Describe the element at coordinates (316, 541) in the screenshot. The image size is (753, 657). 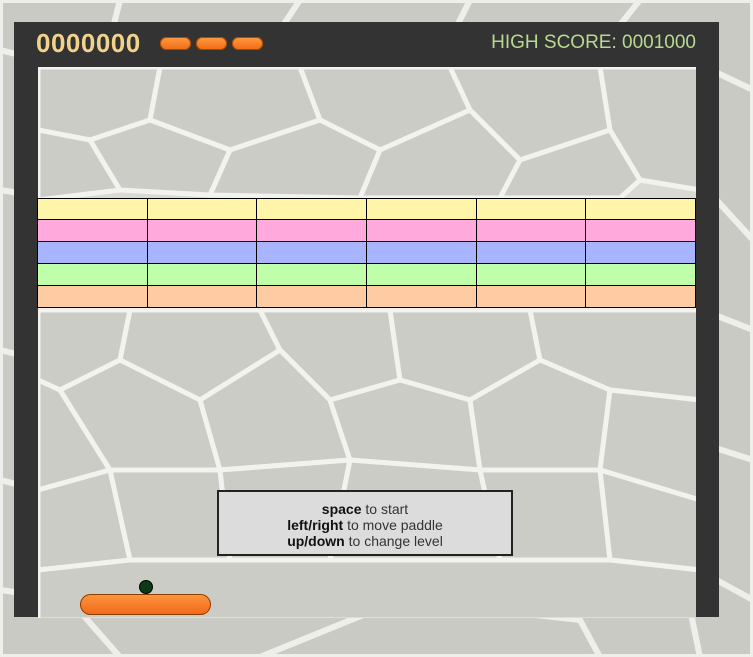
I see `key-up-down: up/down` at that location.